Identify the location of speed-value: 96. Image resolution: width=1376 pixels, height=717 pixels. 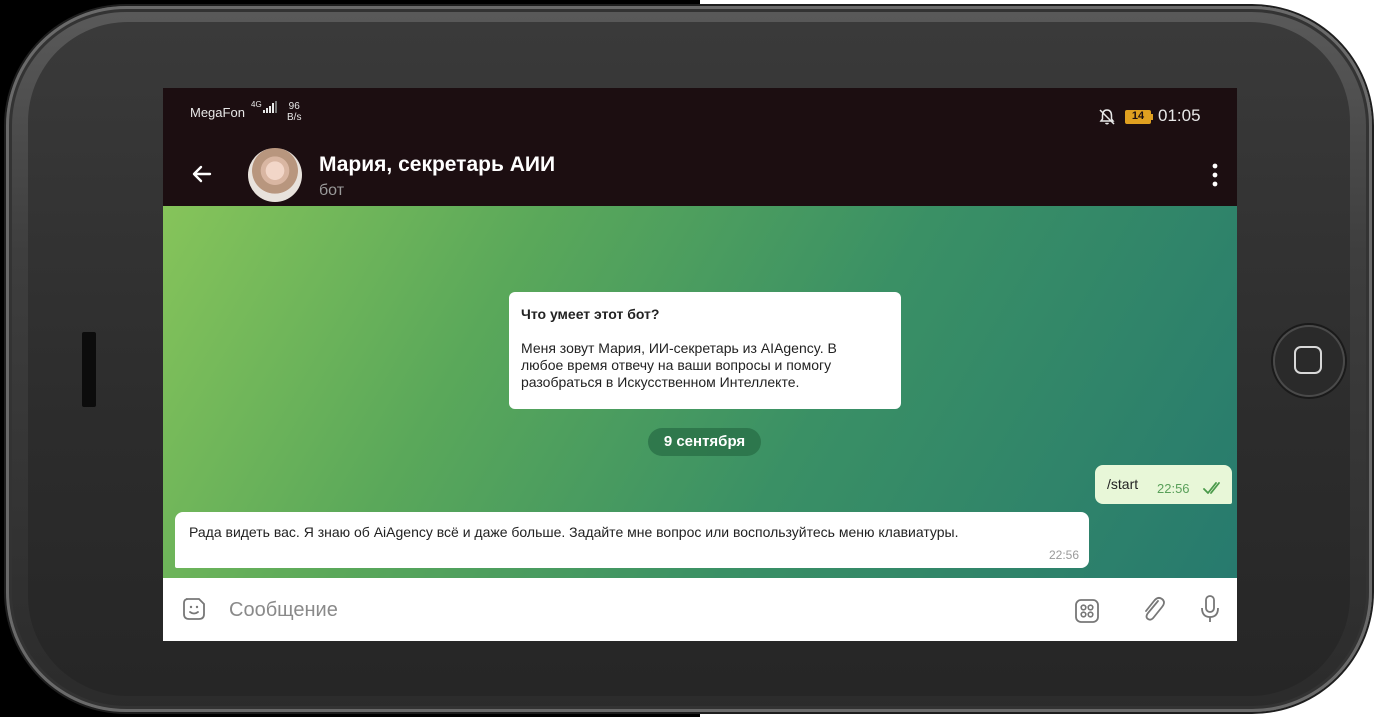
(294, 106).